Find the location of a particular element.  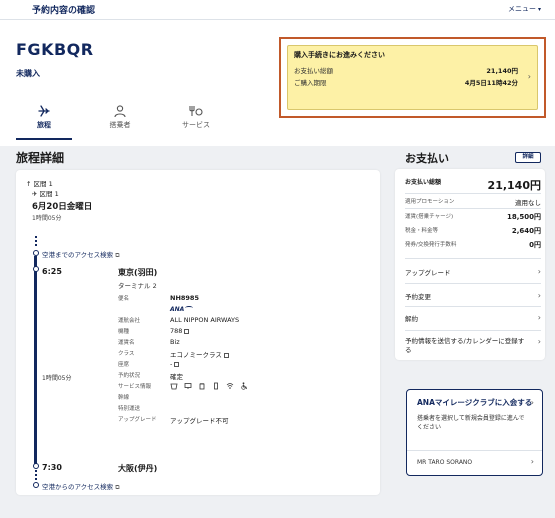

menu-button: メニュー ▾ is located at coordinates (524, 9).